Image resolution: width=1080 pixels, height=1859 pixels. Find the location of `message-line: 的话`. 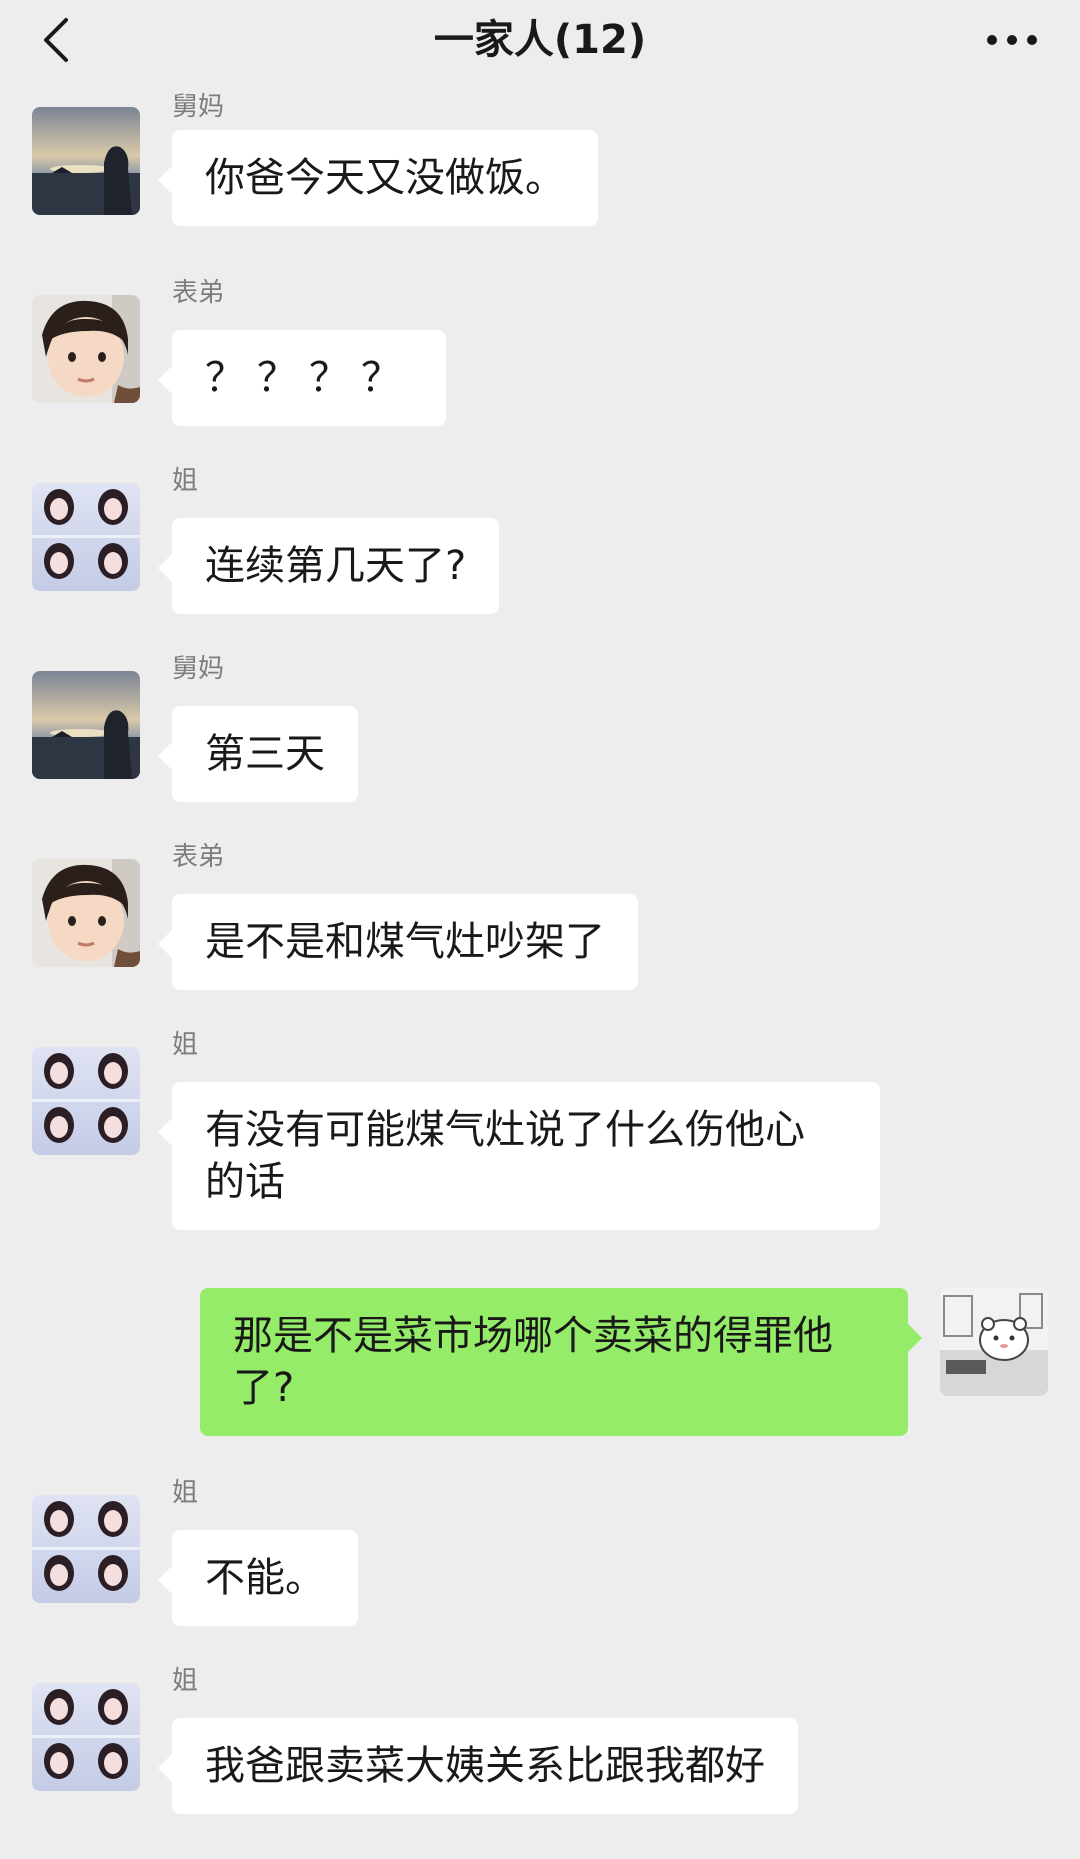

message-line: 的话 is located at coordinates (245, 1182).